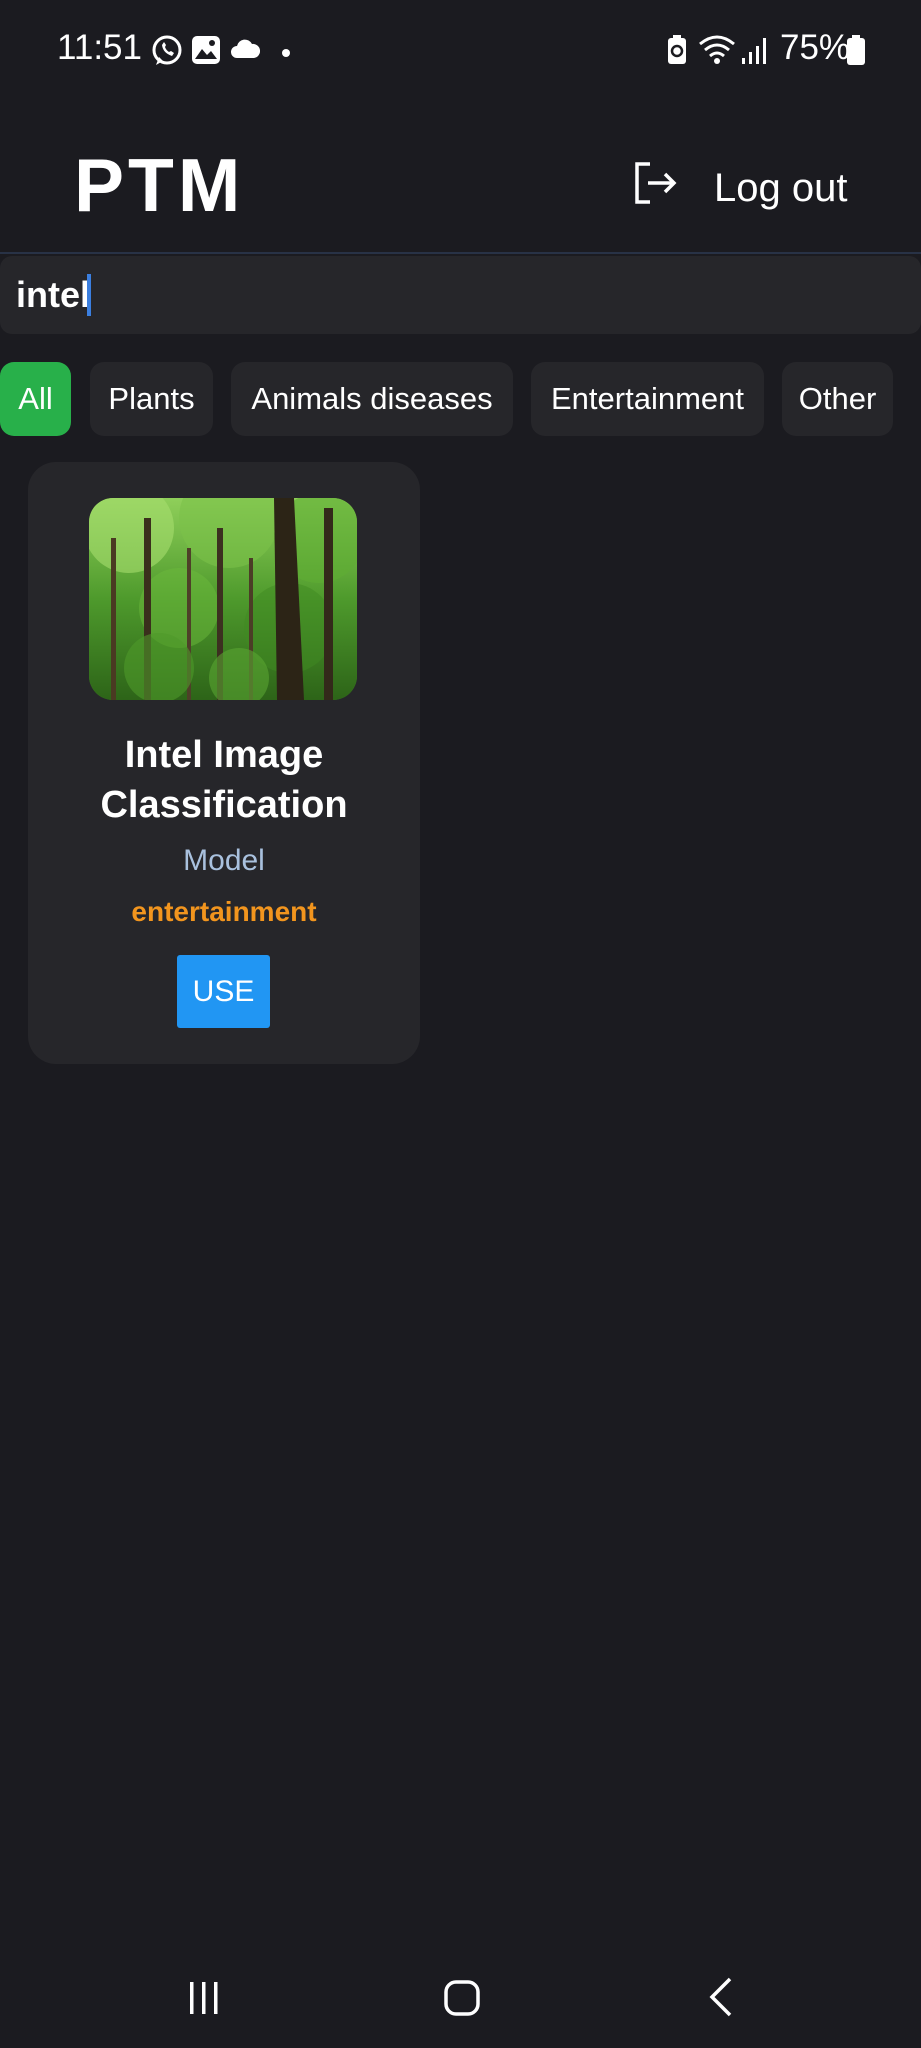  I want to click on filter-chip-label: Other, so click(837, 398).